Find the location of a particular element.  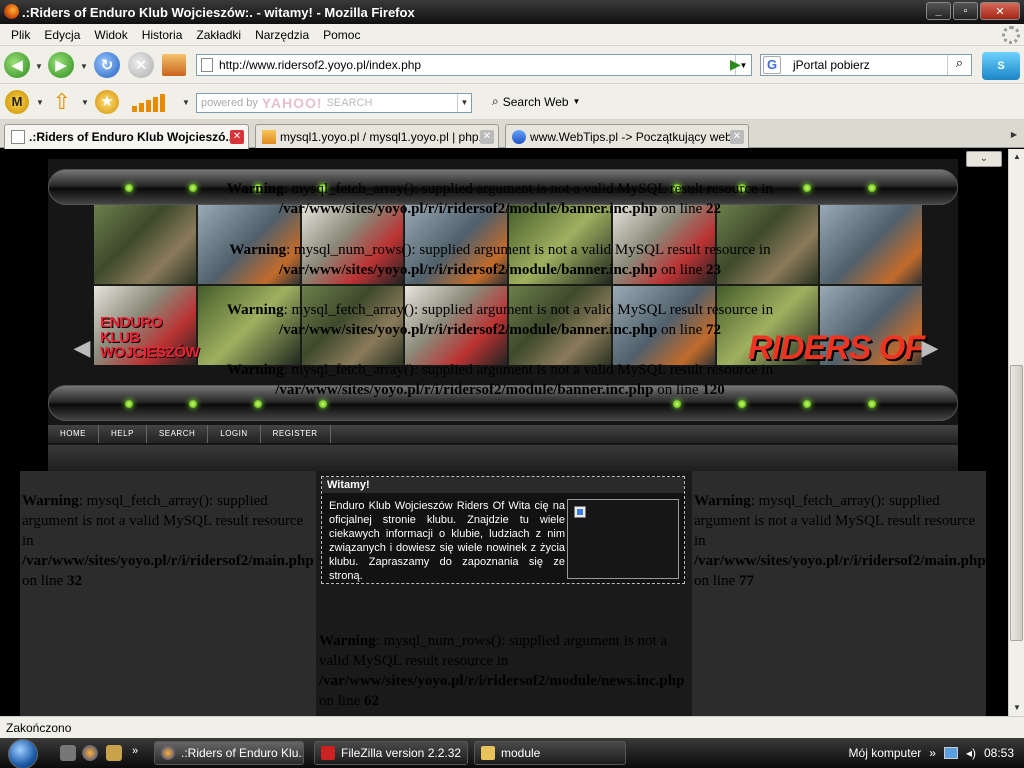

reload-button: ↻ is located at coordinates (107, 65).